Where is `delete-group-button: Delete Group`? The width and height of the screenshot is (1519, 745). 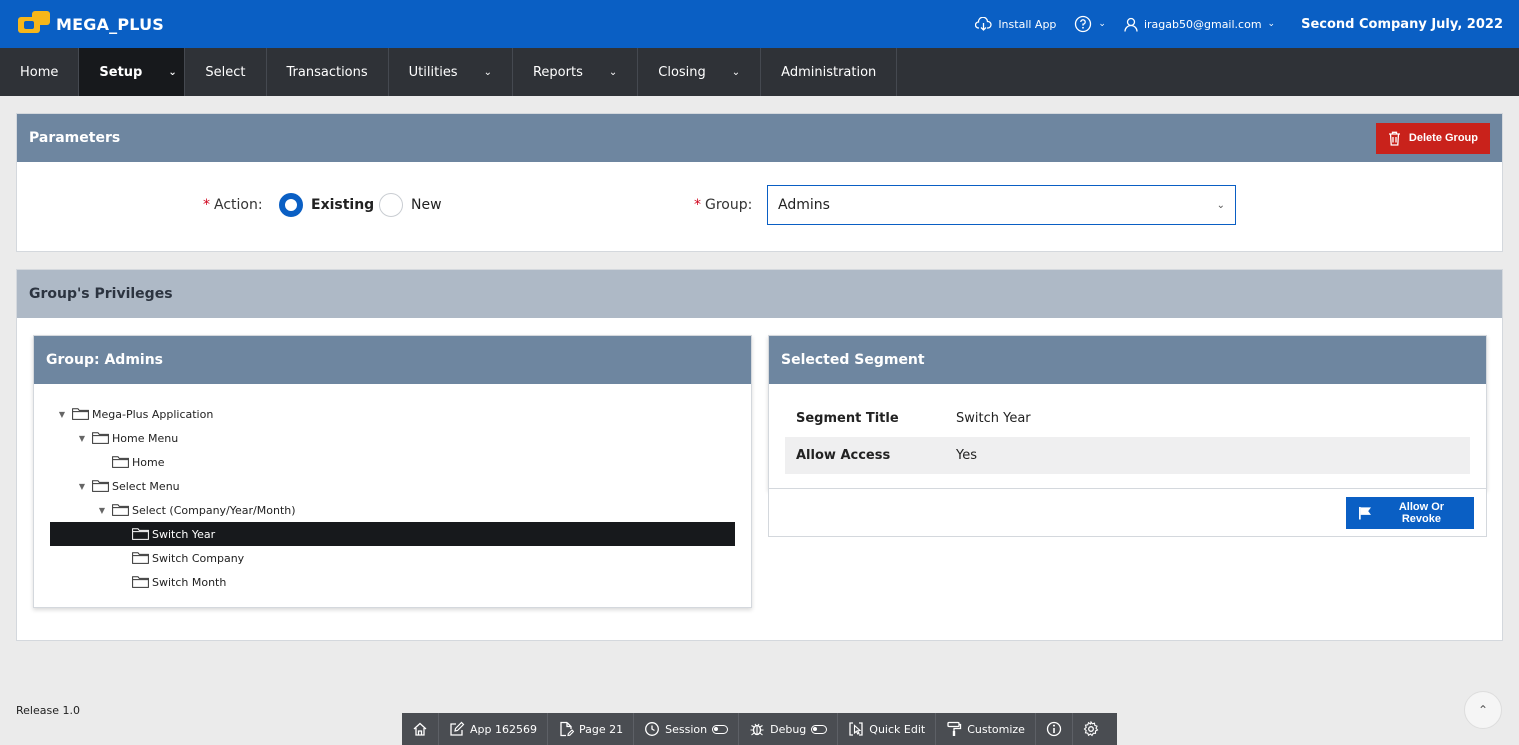
delete-group-button: Delete Group is located at coordinates (1432, 138).